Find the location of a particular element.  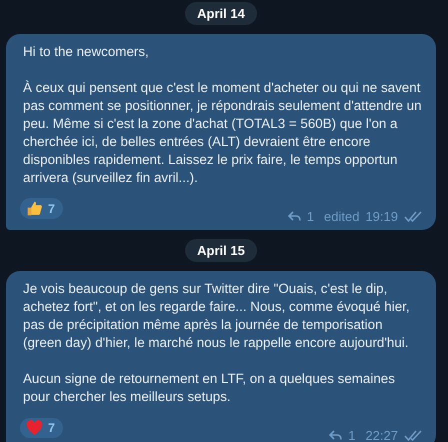

message-time: 19:19 is located at coordinates (381, 216).